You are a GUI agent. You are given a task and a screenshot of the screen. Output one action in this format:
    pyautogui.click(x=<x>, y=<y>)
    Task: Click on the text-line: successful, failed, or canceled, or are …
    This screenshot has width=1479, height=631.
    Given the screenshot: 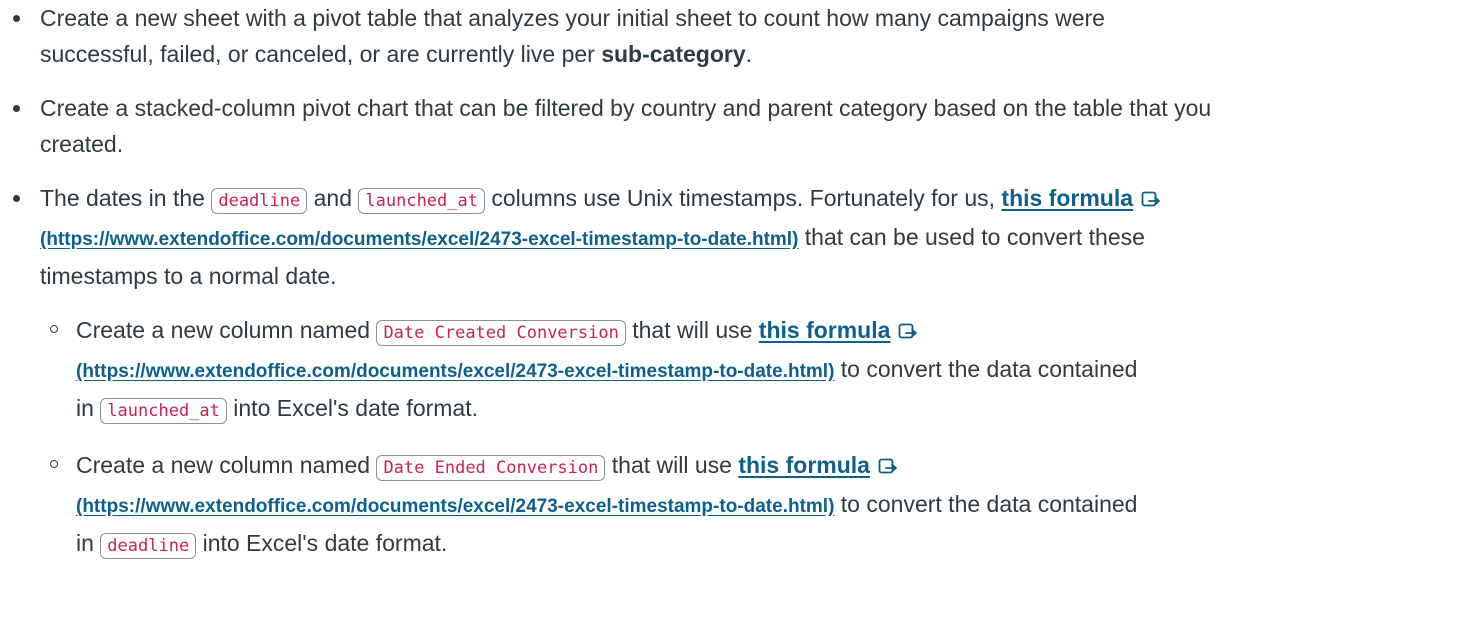 What is the action you would take?
    pyautogui.click(x=396, y=54)
    